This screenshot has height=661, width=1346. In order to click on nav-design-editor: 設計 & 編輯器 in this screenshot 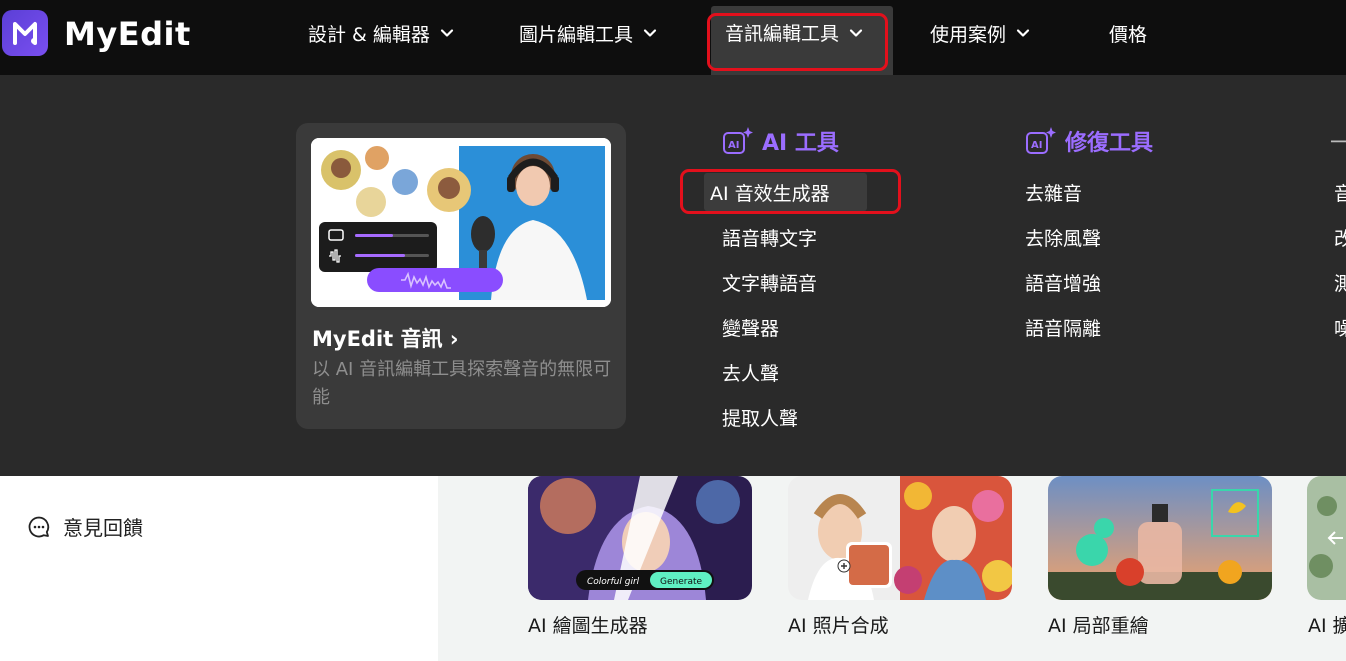, I will do `click(381, 33)`.